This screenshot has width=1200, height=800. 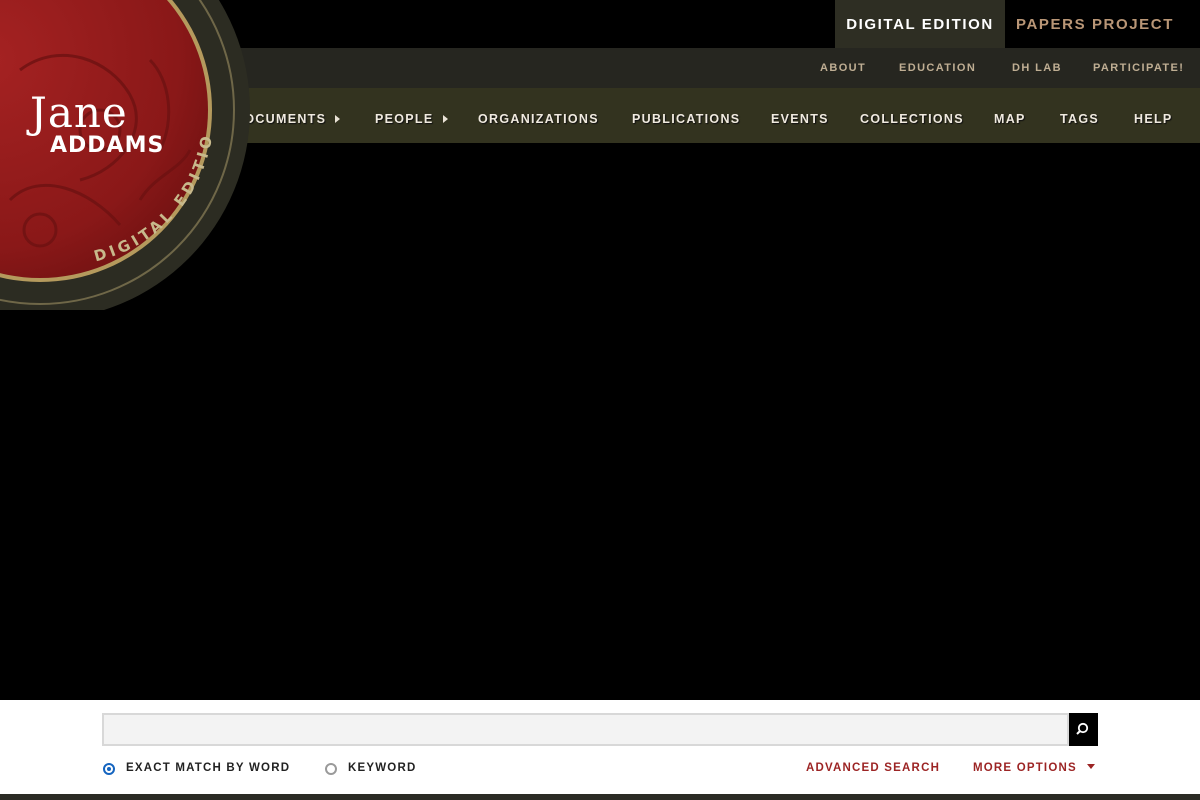 I want to click on exact-match-label: EXACT MATCH BY WORD, so click(x=208, y=768).